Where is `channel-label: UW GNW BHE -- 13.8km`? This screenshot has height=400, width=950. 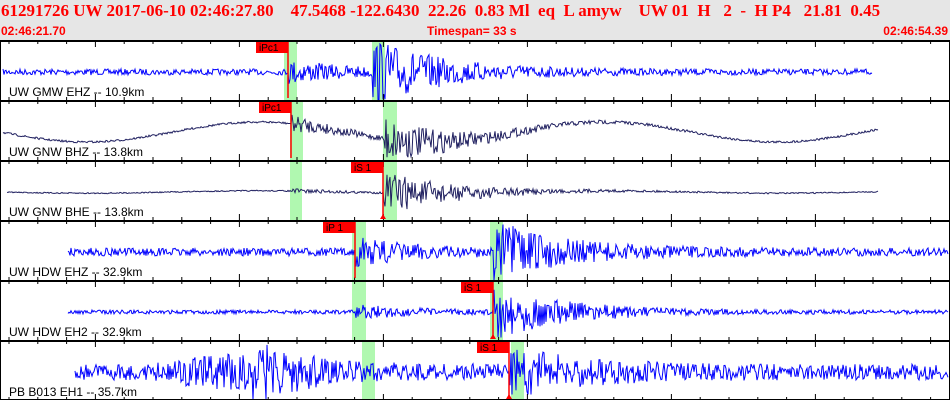
channel-label: UW GNW BHE -- 13.8km is located at coordinates (76, 212).